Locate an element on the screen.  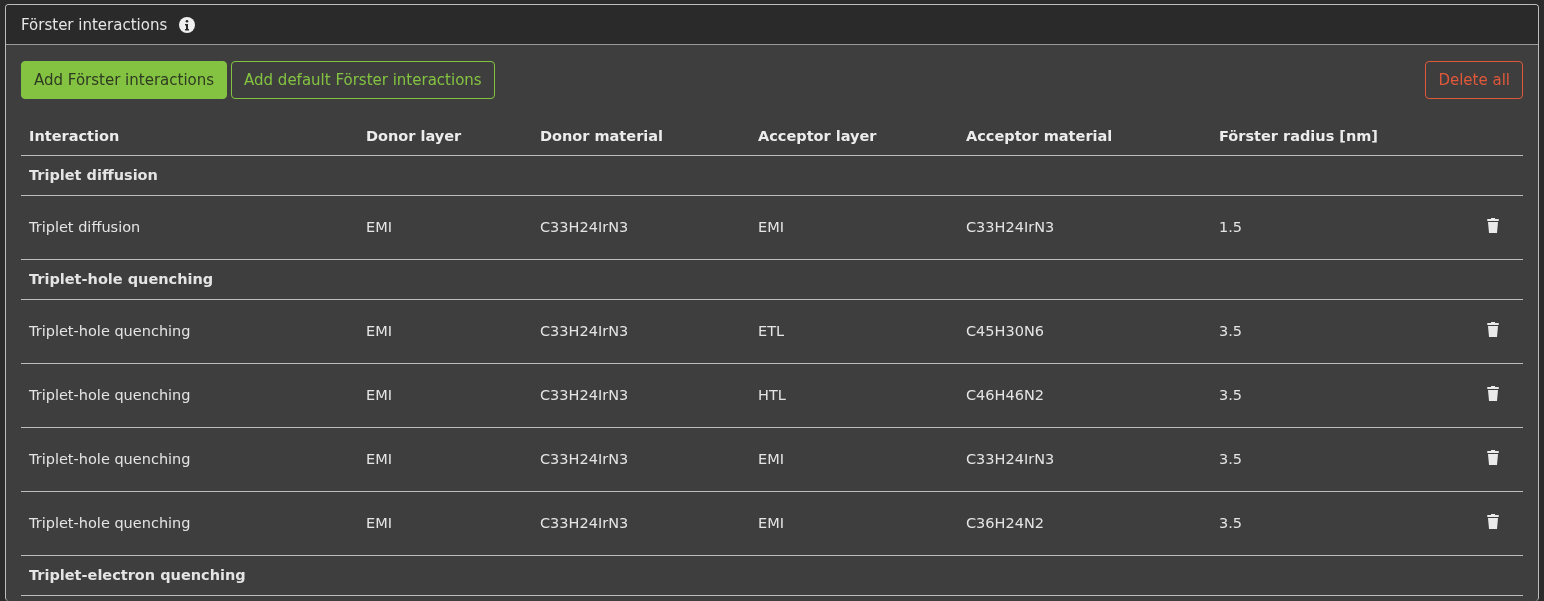
column-header: Interaction is located at coordinates (189, 136).